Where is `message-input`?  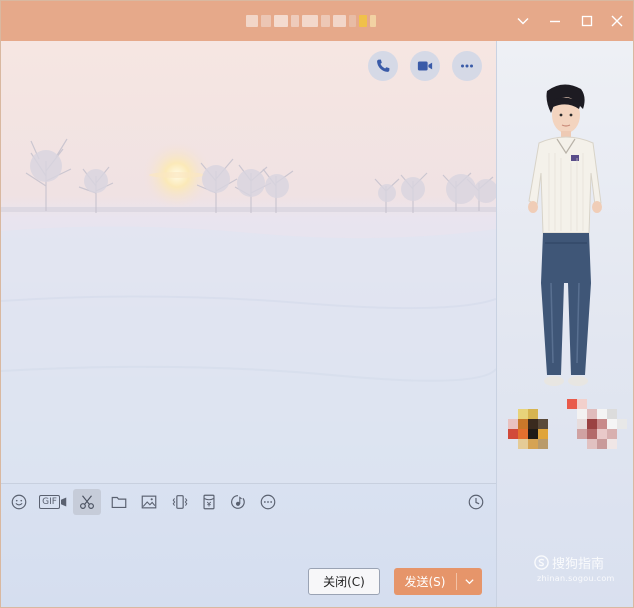 message-input is located at coordinates (248, 542).